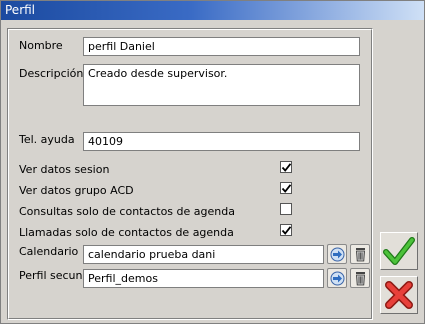 This screenshot has height=324, width=425. I want to click on tel-ayuda-label: Tel. ayuda, so click(47, 139).